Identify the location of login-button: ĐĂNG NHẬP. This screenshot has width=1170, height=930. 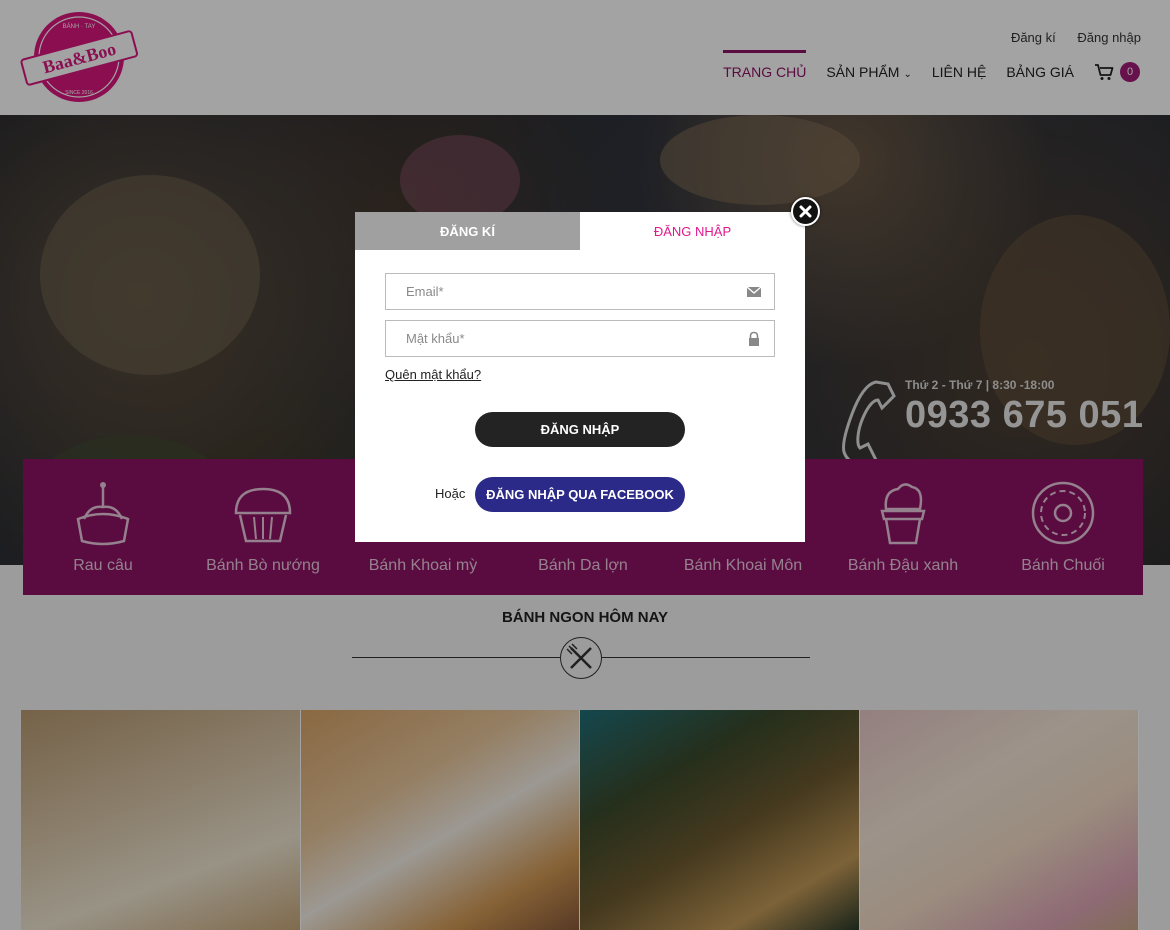
(580, 429).